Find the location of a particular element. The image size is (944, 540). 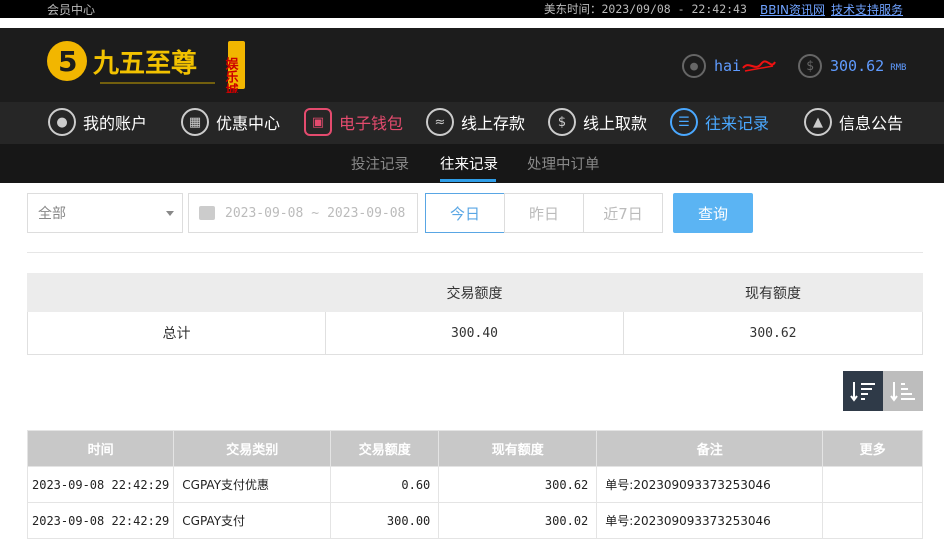

deposit-icon: ≈ is located at coordinates (440, 122).